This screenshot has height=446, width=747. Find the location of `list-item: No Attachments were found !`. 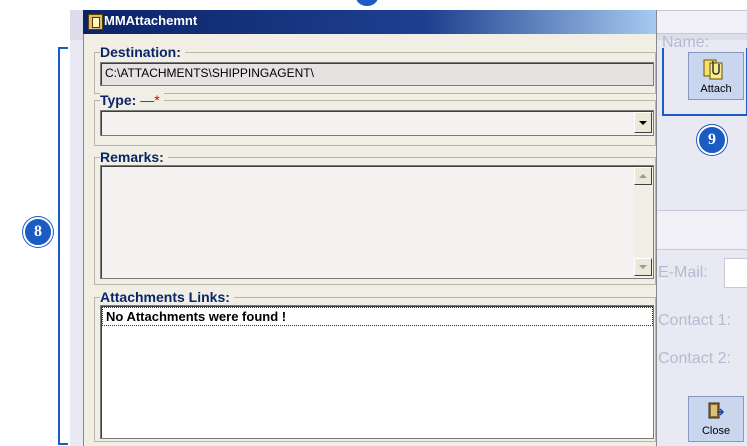

list-item: No Attachments were found ! is located at coordinates (377, 316).